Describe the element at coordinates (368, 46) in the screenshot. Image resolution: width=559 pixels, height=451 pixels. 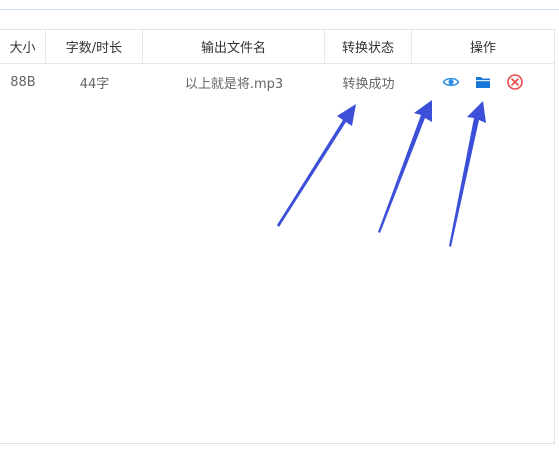
I see `column-header-status: 转换状态` at that location.